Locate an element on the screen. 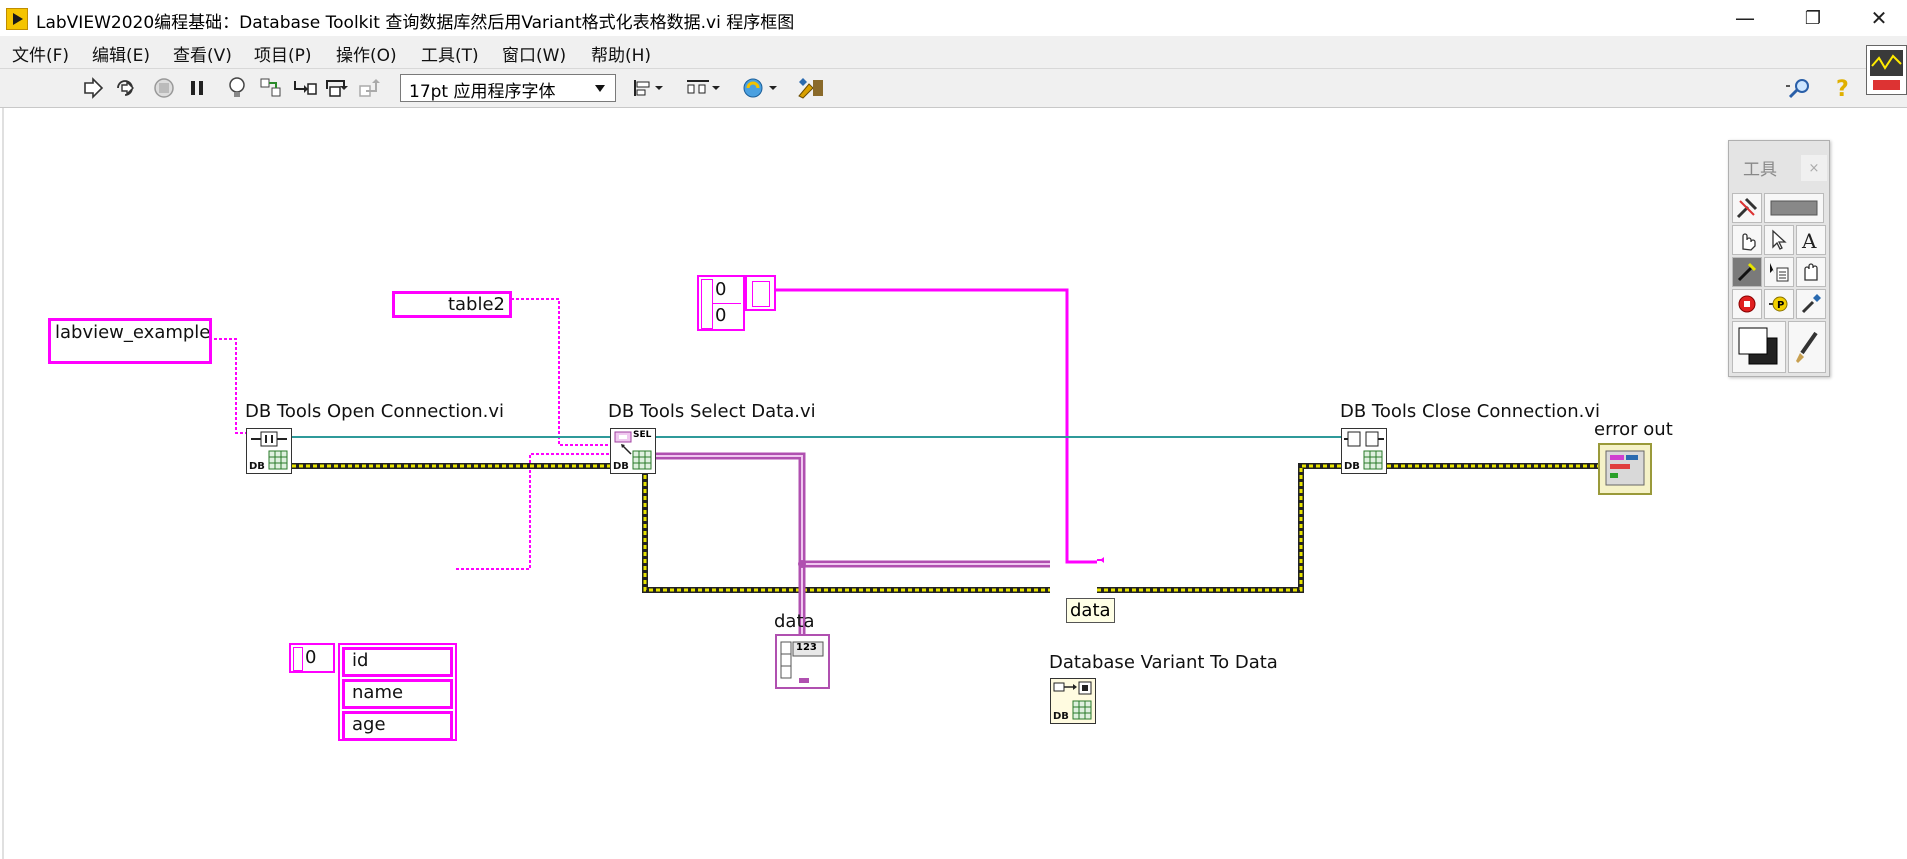 The height and width of the screenshot is (859, 1907). select-data-label: DB Tools Select Data.vi is located at coordinates (712, 411).